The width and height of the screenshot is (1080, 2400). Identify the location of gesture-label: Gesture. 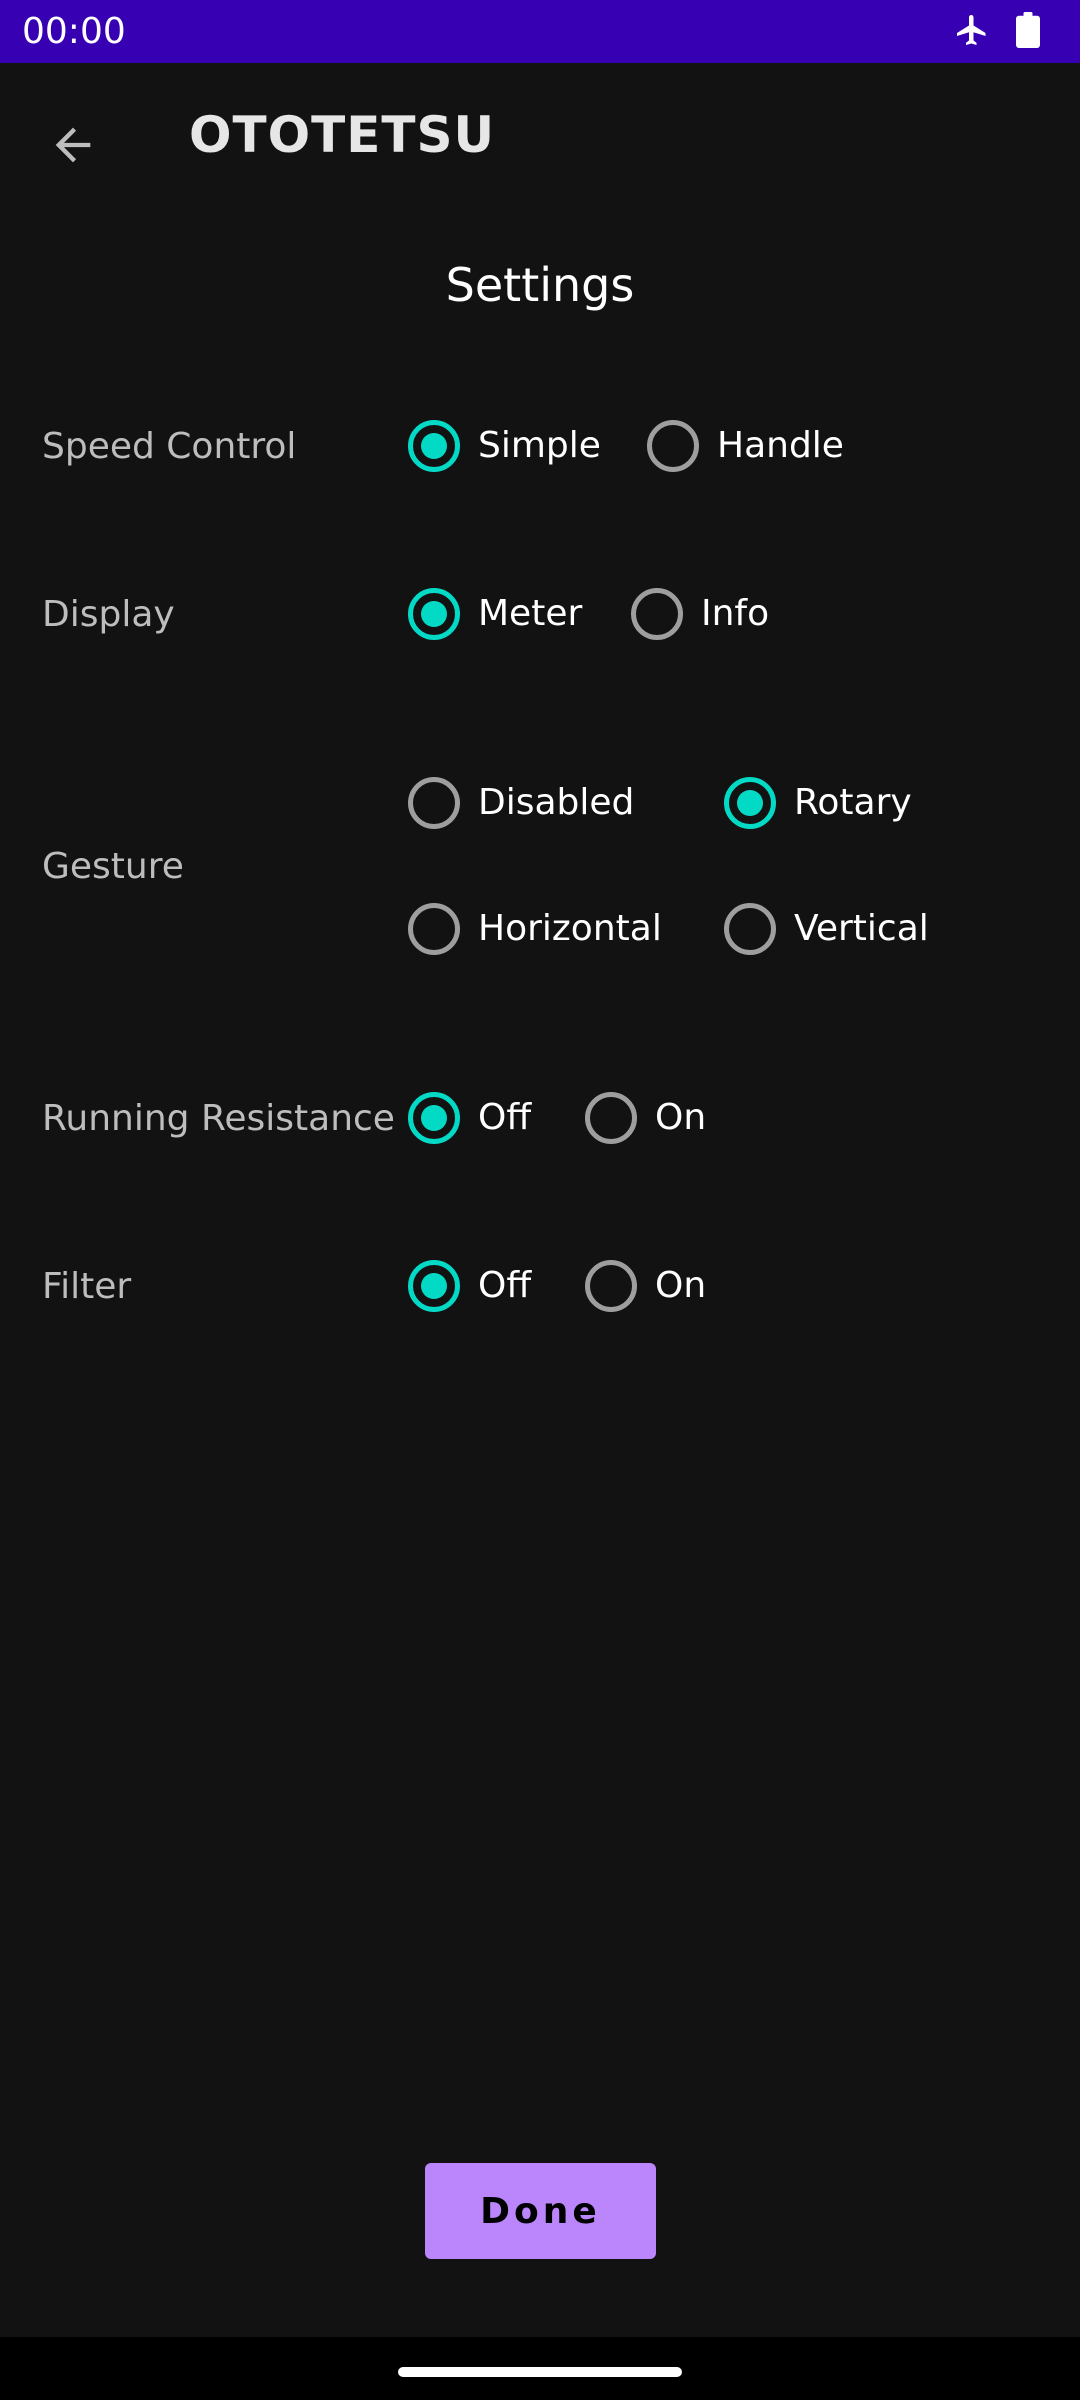
(113, 866).